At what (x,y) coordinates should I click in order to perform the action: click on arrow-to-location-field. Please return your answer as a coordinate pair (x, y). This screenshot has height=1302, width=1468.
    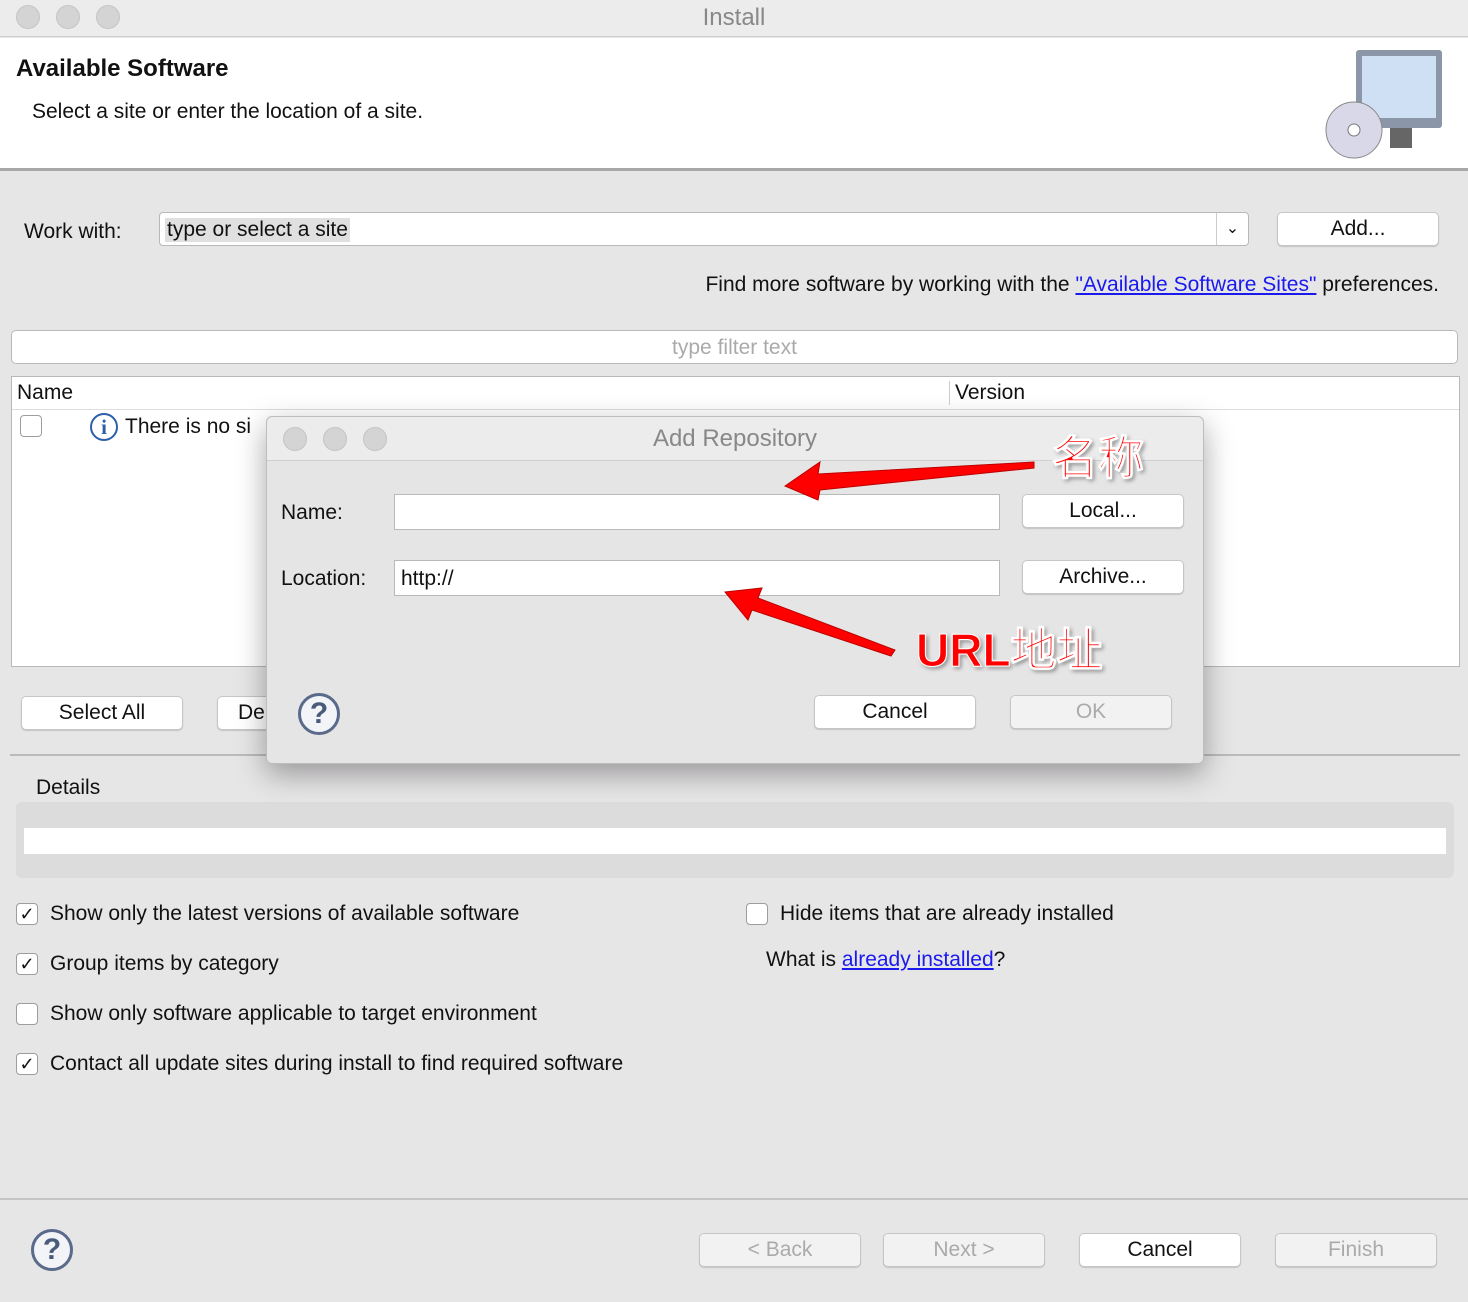
    Looking at the image, I should click on (810, 622).